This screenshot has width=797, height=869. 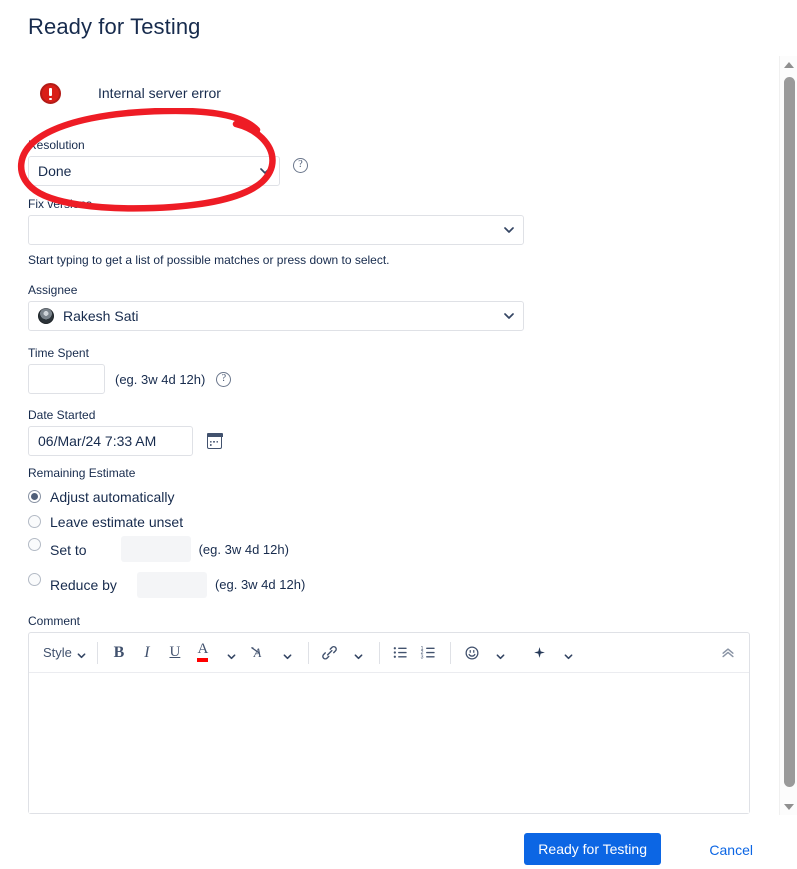 I want to click on assignee-label: Assignee, so click(x=53, y=290).